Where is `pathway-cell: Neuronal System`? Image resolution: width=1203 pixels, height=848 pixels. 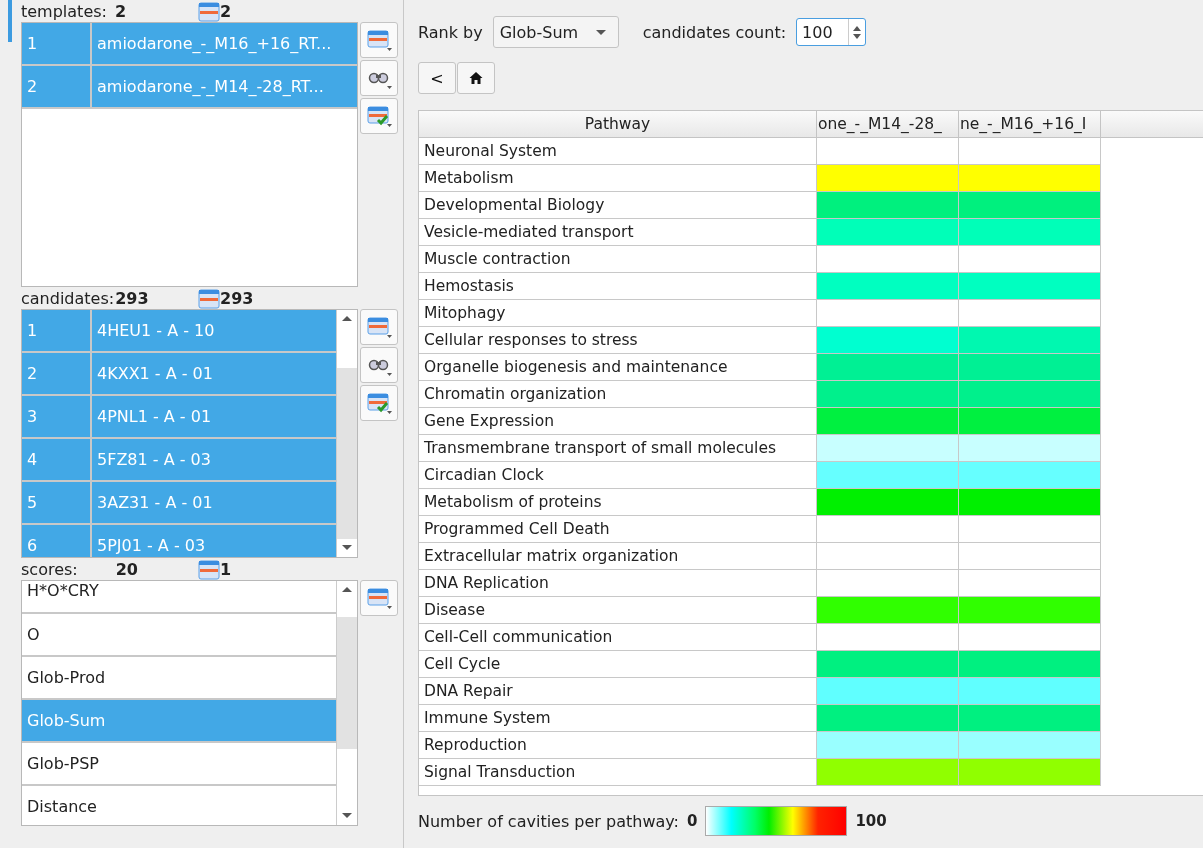
pathway-cell: Neuronal System is located at coordinates (618, 151).